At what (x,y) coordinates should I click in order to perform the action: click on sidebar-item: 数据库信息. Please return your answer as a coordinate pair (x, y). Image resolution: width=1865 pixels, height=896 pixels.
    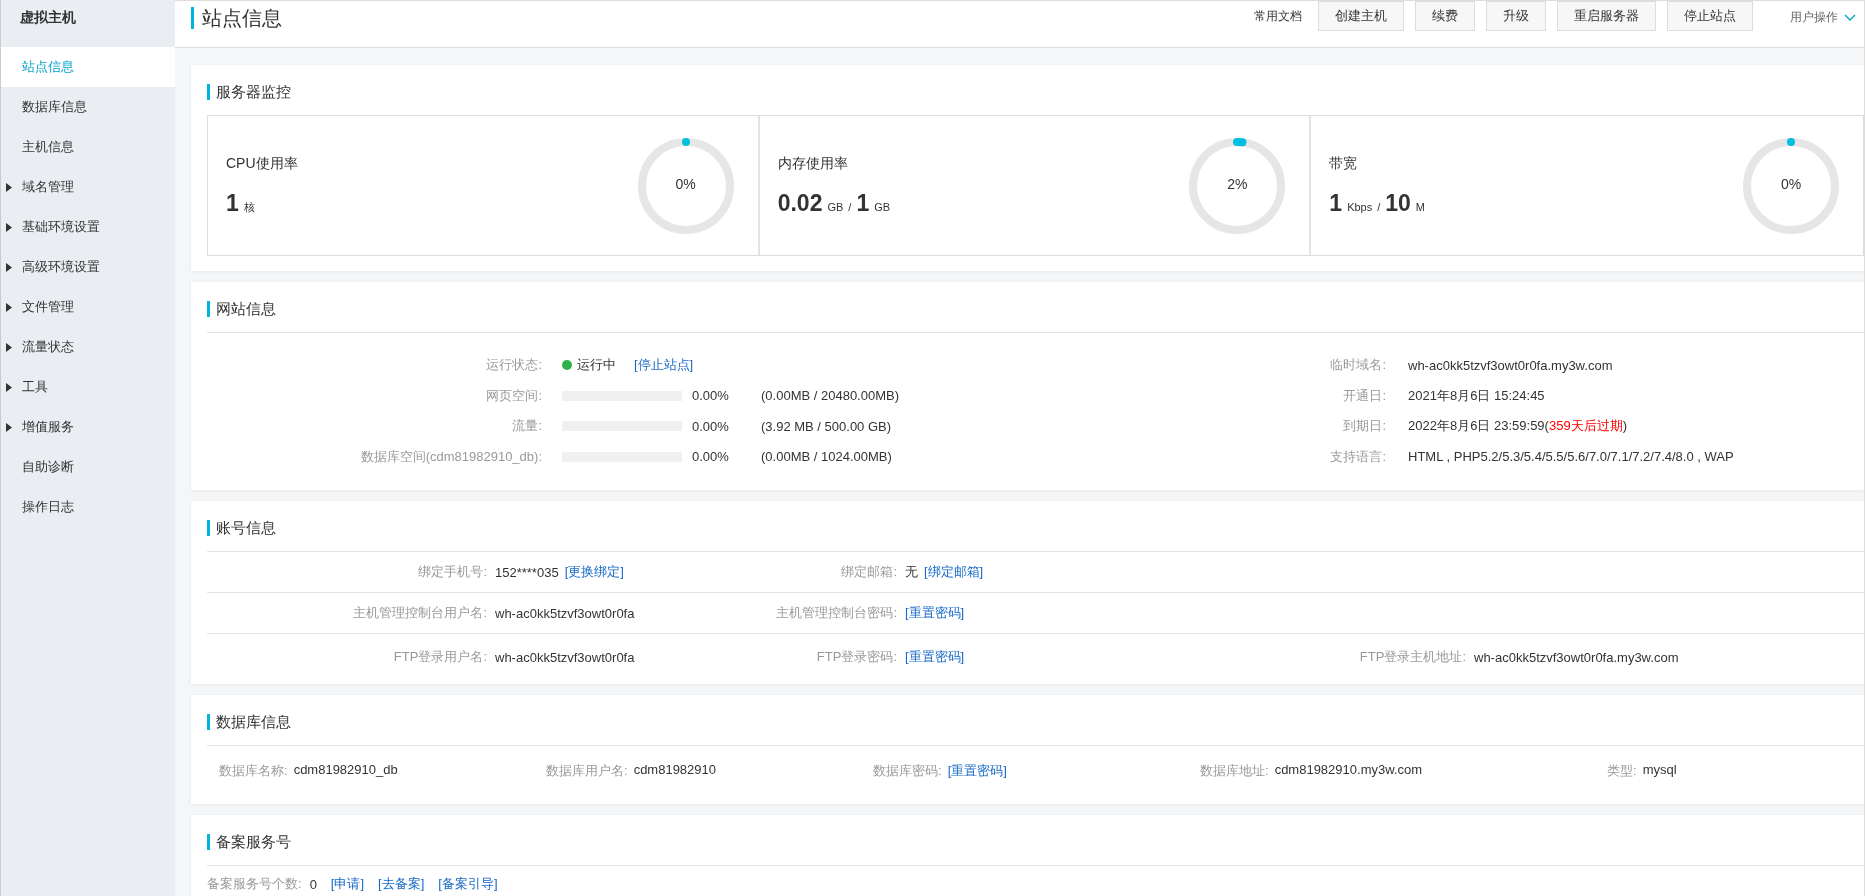
    Looking at the image, I should click on (88, 107).